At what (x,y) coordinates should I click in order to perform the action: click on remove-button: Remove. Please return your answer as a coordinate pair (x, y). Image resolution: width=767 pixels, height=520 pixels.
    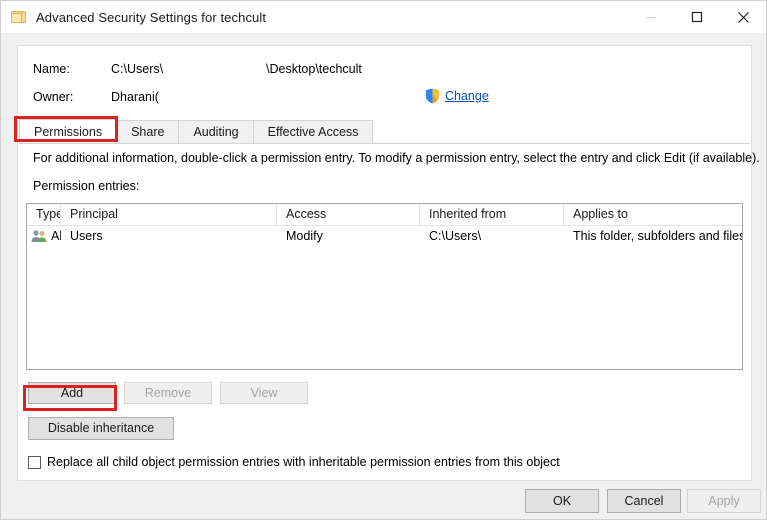
    Looking at the image, I should click on (168, 393).